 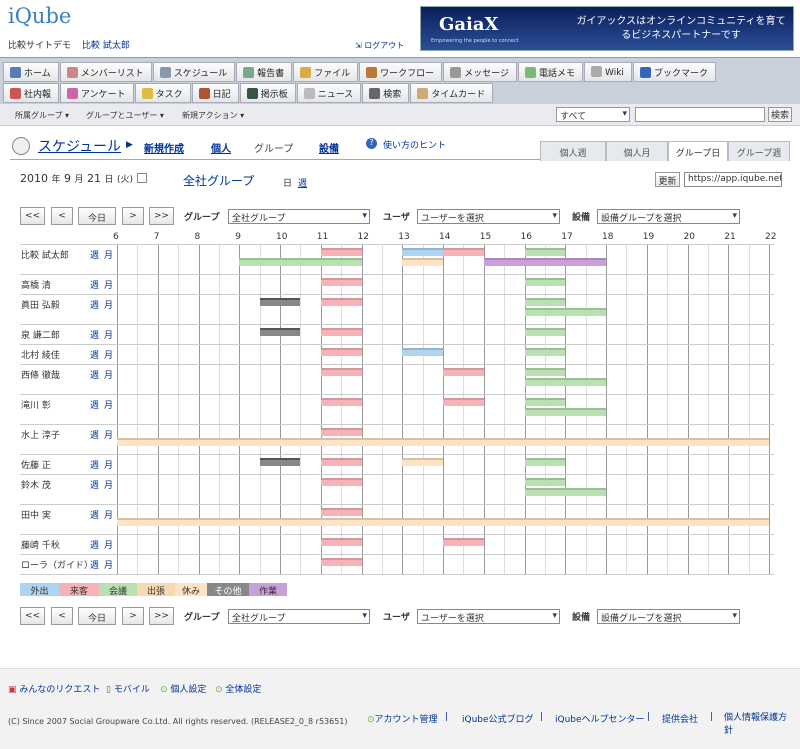 I want to click on footer-link-global-settings: ⊙ 全体設定, so click(x=238, y=688).